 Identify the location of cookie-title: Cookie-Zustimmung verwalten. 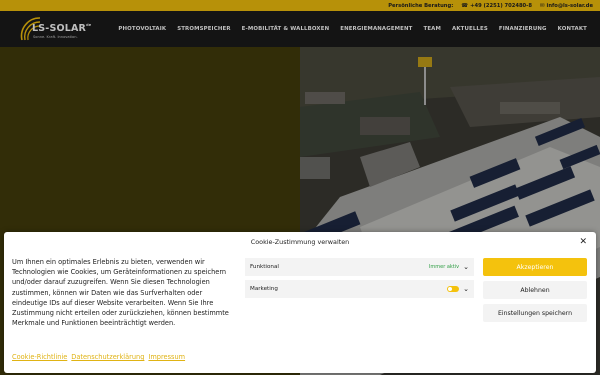
(300, 242).